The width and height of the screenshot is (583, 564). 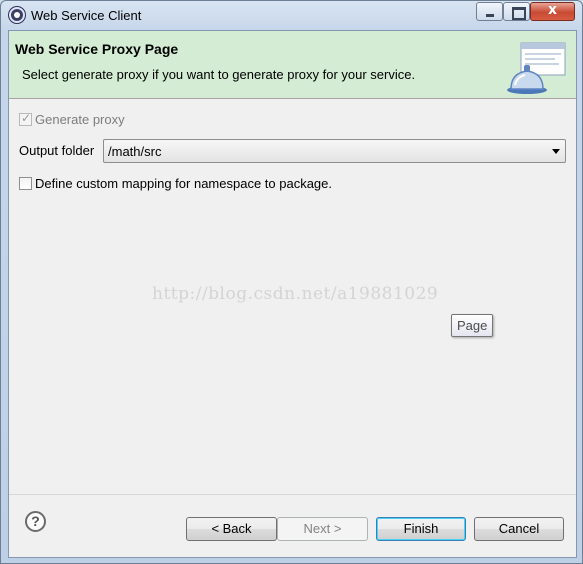 What do you see at coordinates (516, 11) in the screenshot?
I see `maximize-button` at bounding box center [516, 11].